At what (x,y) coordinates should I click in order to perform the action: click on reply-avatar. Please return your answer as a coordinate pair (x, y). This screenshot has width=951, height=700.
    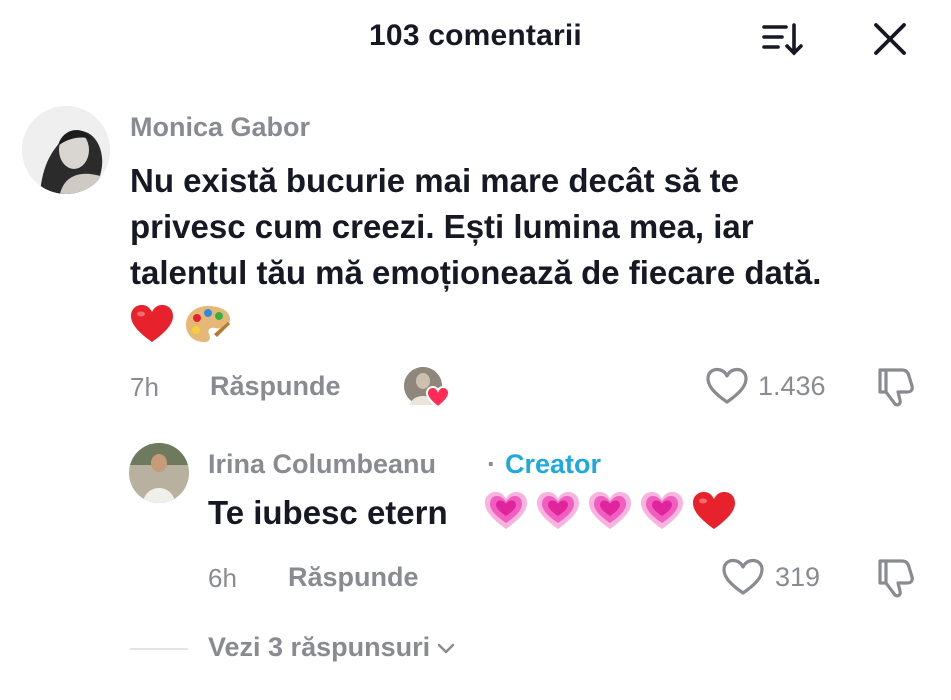
    Looking at the image, I should click on (159, 473).